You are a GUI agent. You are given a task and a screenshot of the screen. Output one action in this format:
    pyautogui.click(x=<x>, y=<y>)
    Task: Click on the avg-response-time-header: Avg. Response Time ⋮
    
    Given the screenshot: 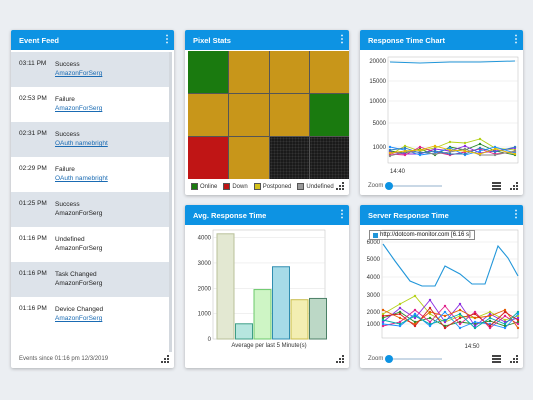 What is the action you would take?
    pyautogui.click(x=267, y=215)
    